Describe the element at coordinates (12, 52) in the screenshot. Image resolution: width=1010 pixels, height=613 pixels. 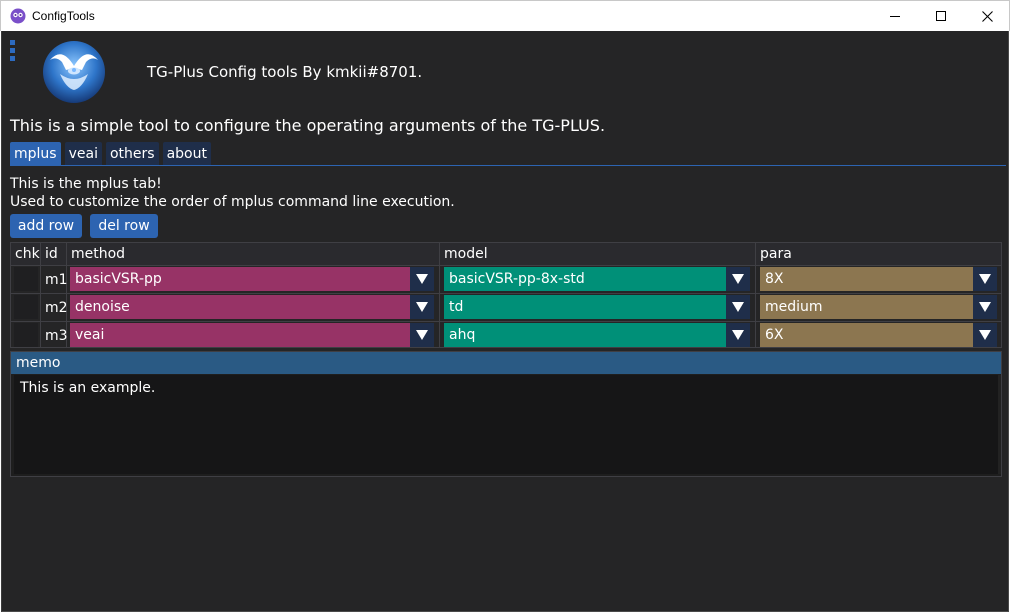
I see `menu-grip-icon` at that location.